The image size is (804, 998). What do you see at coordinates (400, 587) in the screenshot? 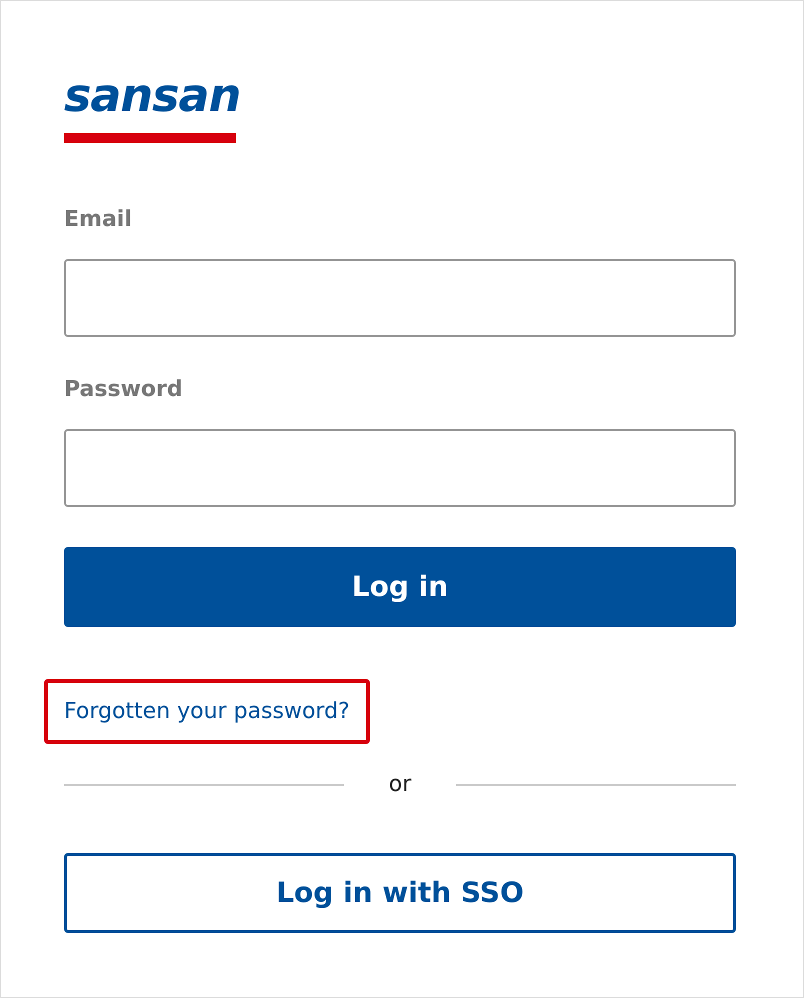
I see `login-button: Log in` at bounding box center [400, 587].